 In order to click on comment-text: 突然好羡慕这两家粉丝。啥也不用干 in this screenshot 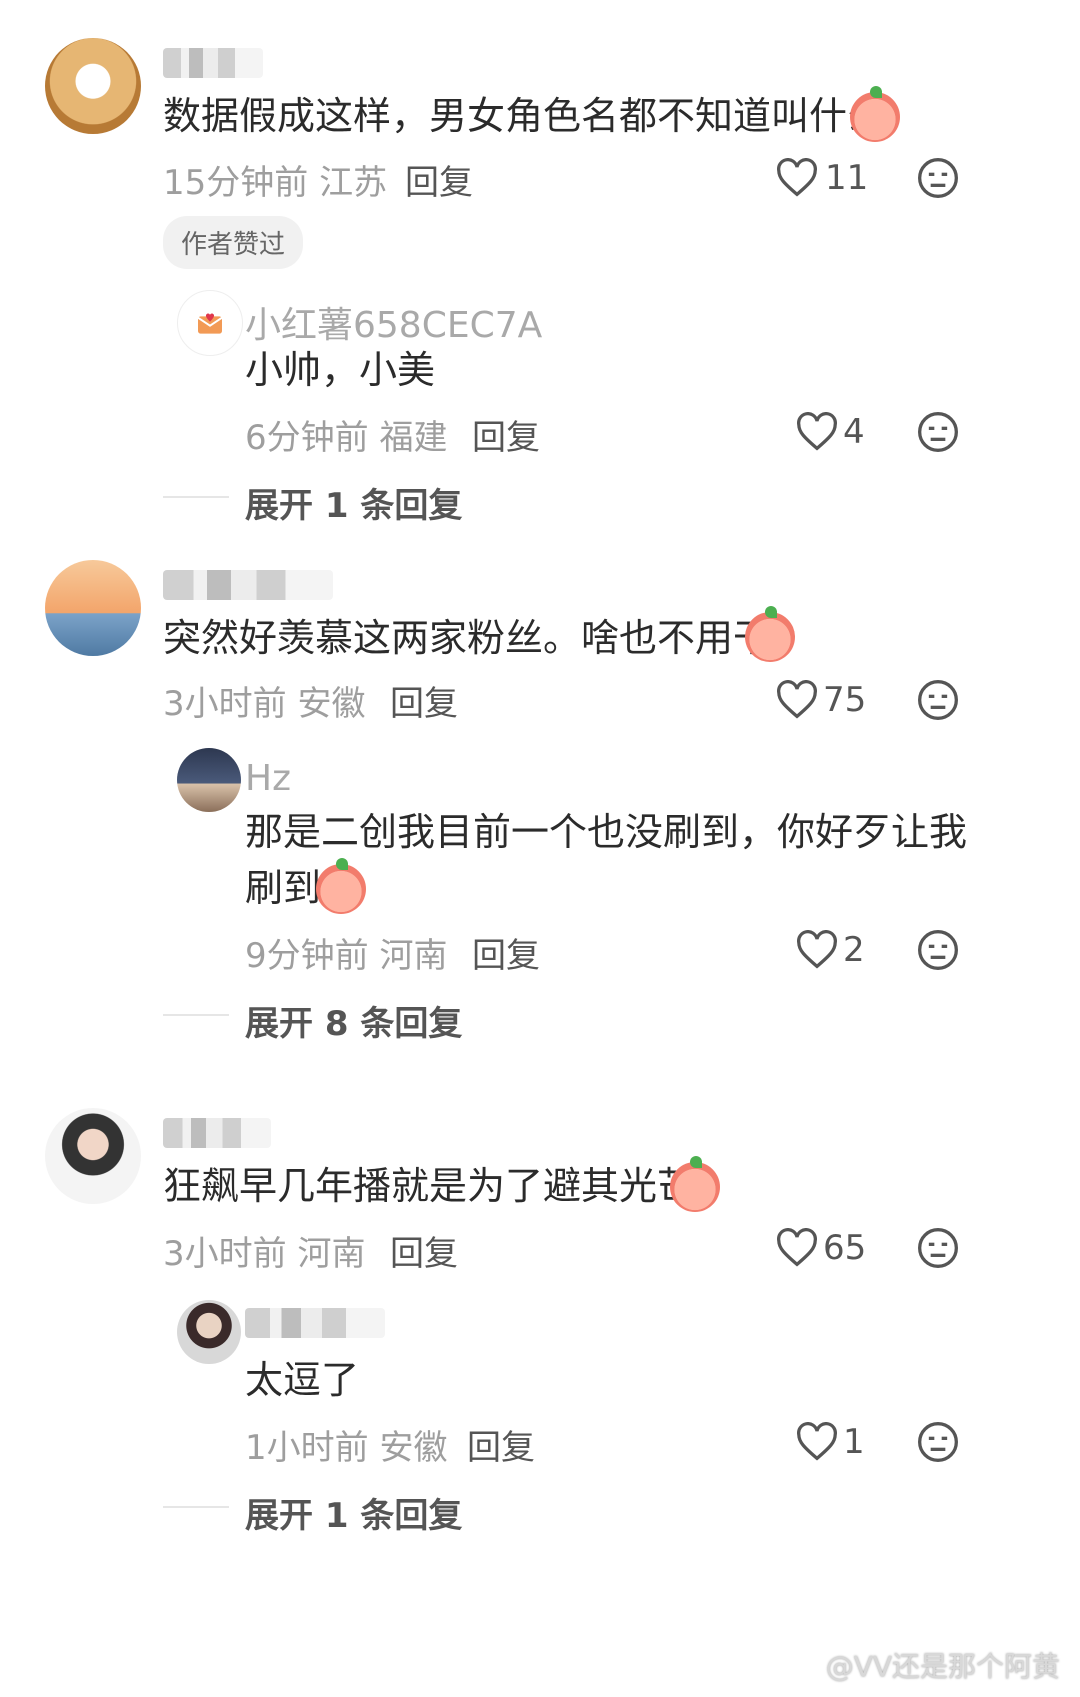, I will do `click(467, 638)`.